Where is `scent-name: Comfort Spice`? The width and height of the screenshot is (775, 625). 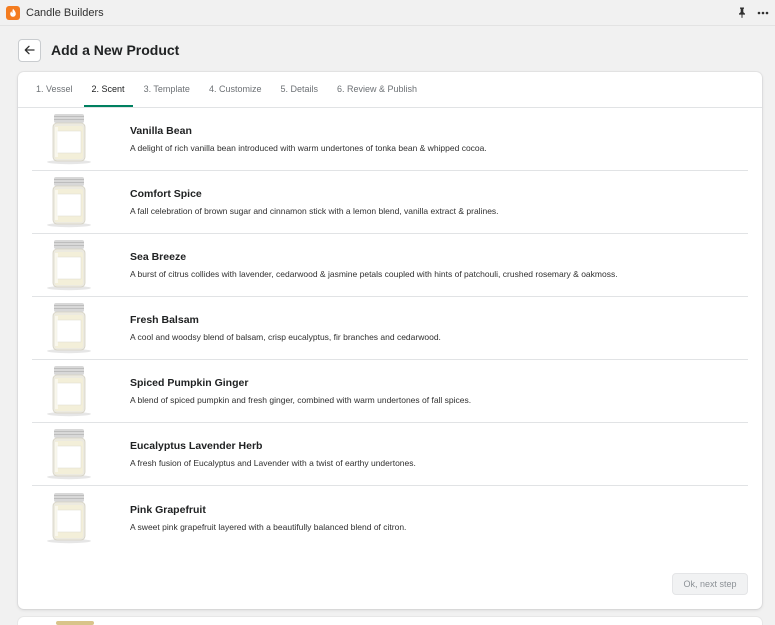
scent-name: Comfort Spice is located at coordinates (166, 194).